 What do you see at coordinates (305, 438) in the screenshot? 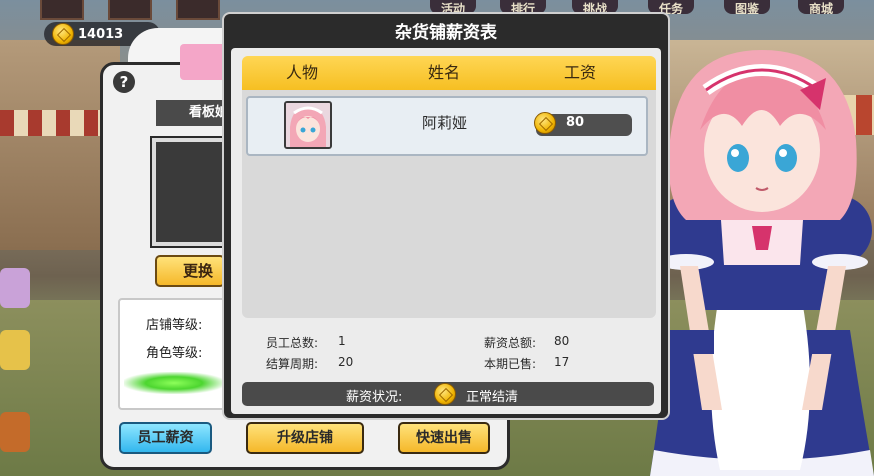
I see `upgrade-shop-button: 升级店铺` at bounding box center [305, 438].